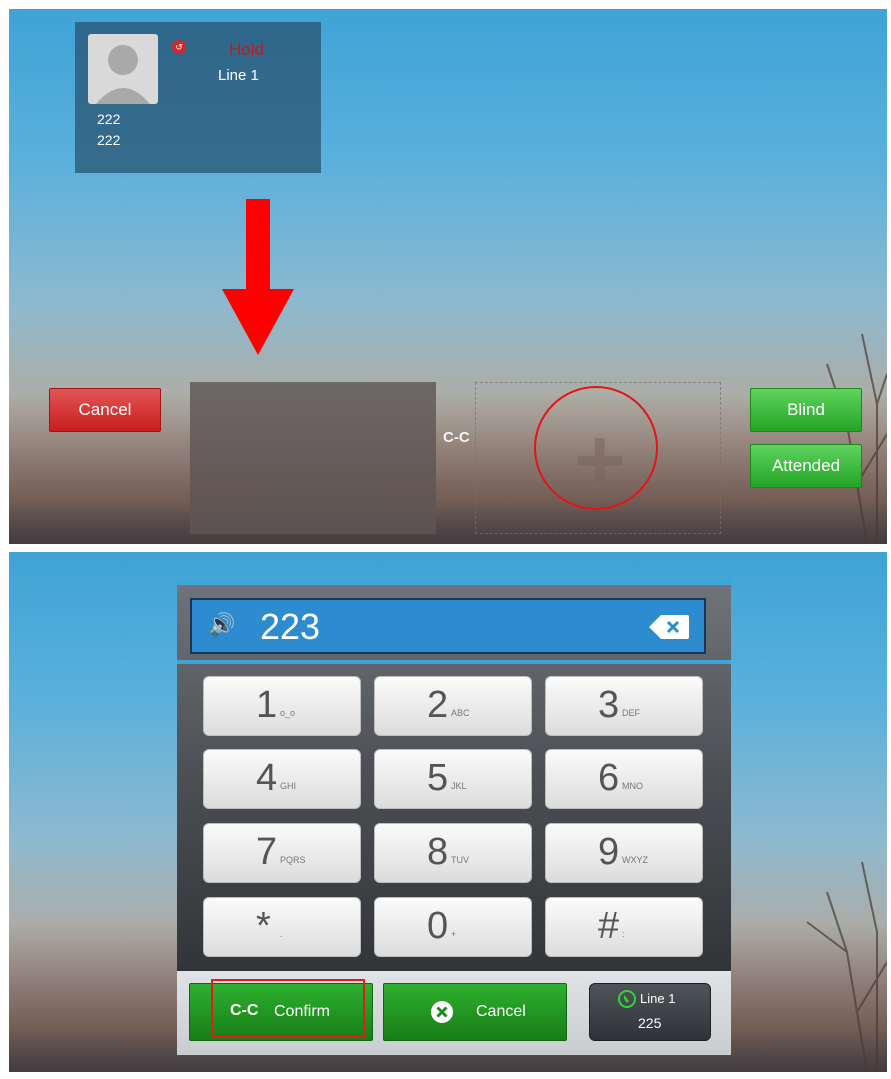 This screenshot has width=891, height=1079. I want to click on avatar, so click(123, 69).